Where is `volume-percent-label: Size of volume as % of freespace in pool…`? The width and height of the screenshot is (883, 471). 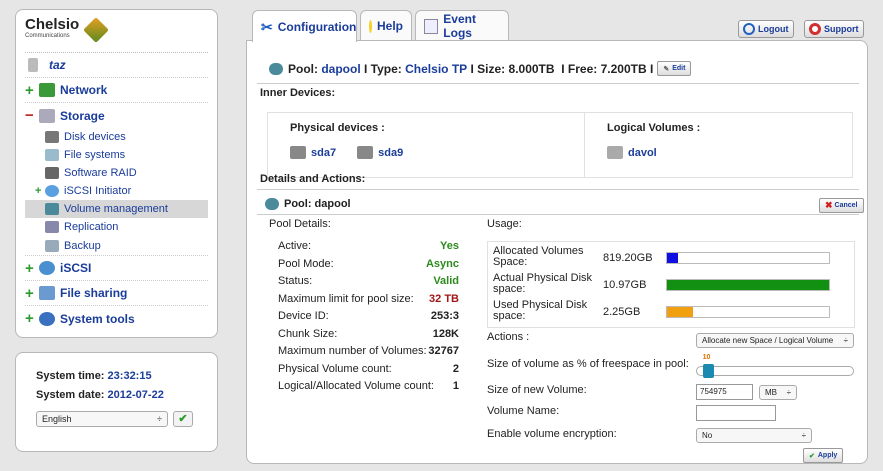
volume-percent-label: Size of volume as % of freespace in pool… is located at coordinates (588, 364).